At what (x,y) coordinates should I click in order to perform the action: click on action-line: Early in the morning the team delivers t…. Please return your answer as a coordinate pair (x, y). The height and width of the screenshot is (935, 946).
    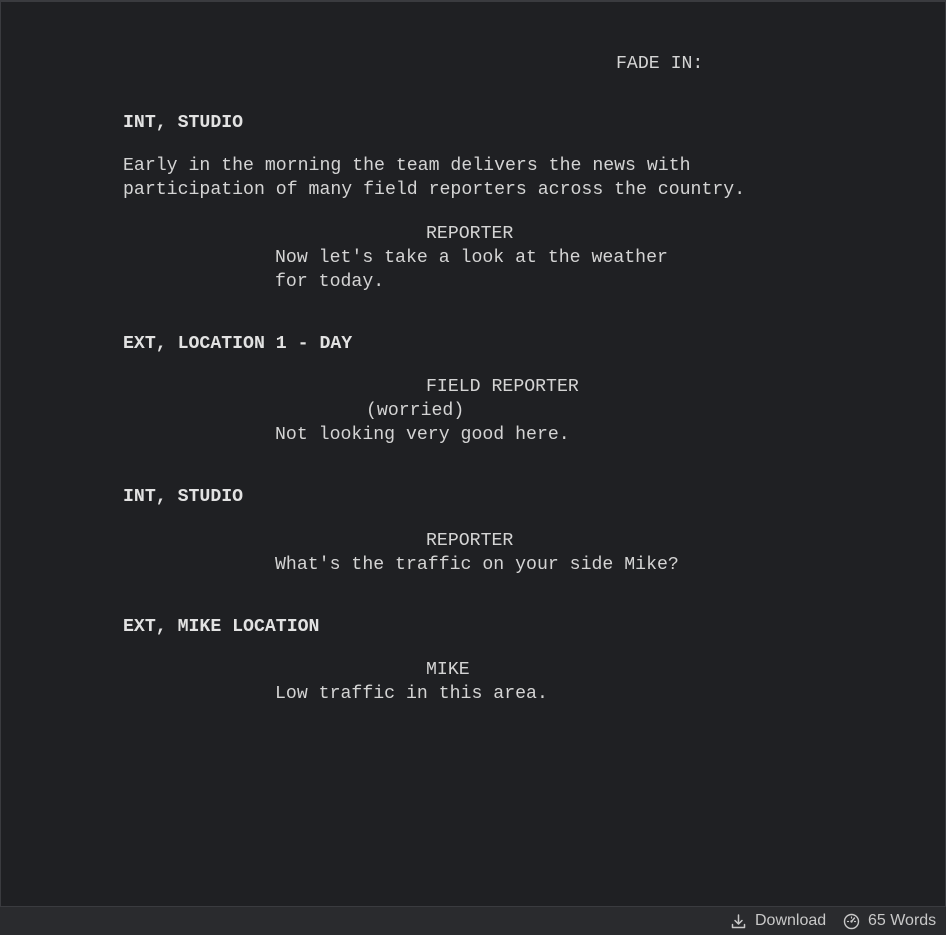
    Looking at the image, I should click on (407, 166).